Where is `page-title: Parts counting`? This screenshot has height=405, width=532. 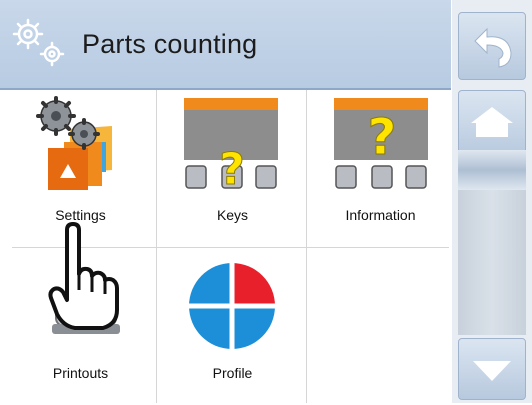
page-title: Parts counting is located at coordinates (170, 44).